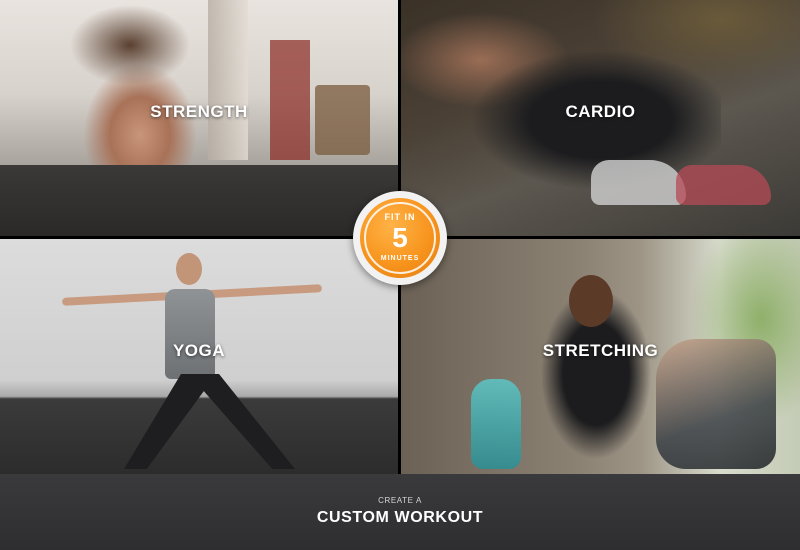 Image resolution: width=800 pixels, height=550 pixels. I want to click on fit-in-5-minutes-badge: FIT IN 5 MINUTES, so click(400, 238).